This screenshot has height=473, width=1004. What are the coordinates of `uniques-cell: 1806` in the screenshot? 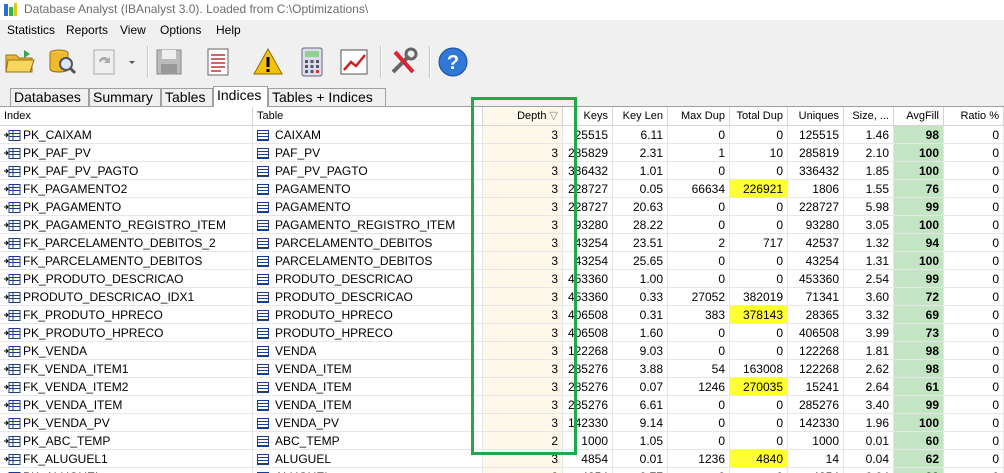 It's located at (816, 189).